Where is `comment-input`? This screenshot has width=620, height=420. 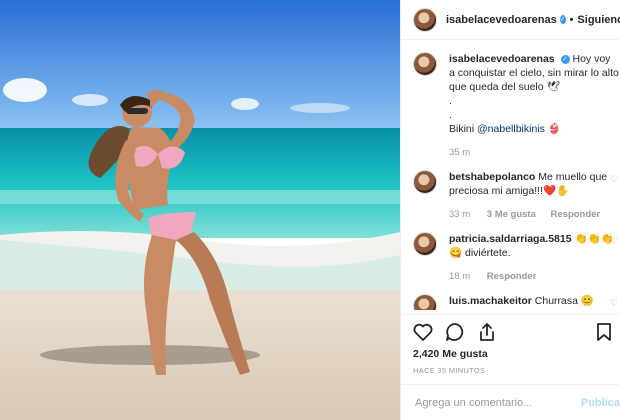 comment-input is located at coordinates (494, 402).